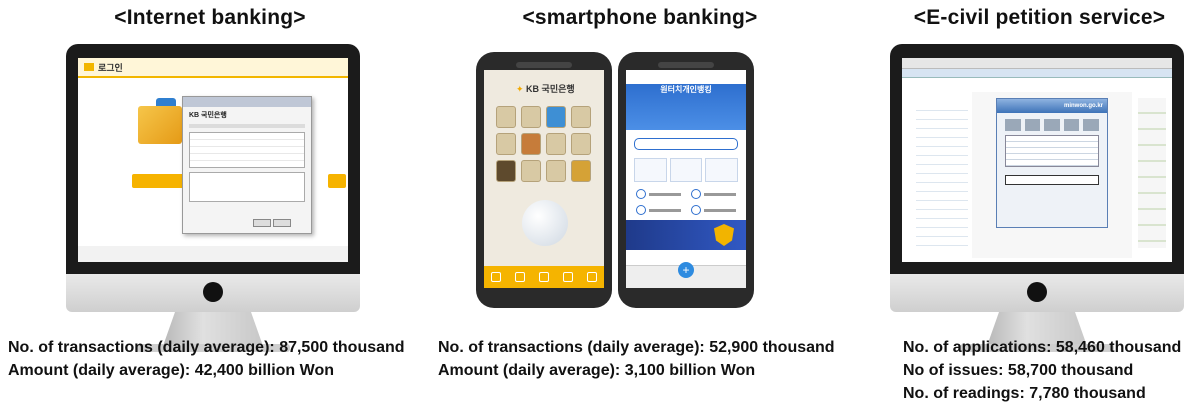  I want to click on stat-value: 52,900 thousand, so click(772, 347).